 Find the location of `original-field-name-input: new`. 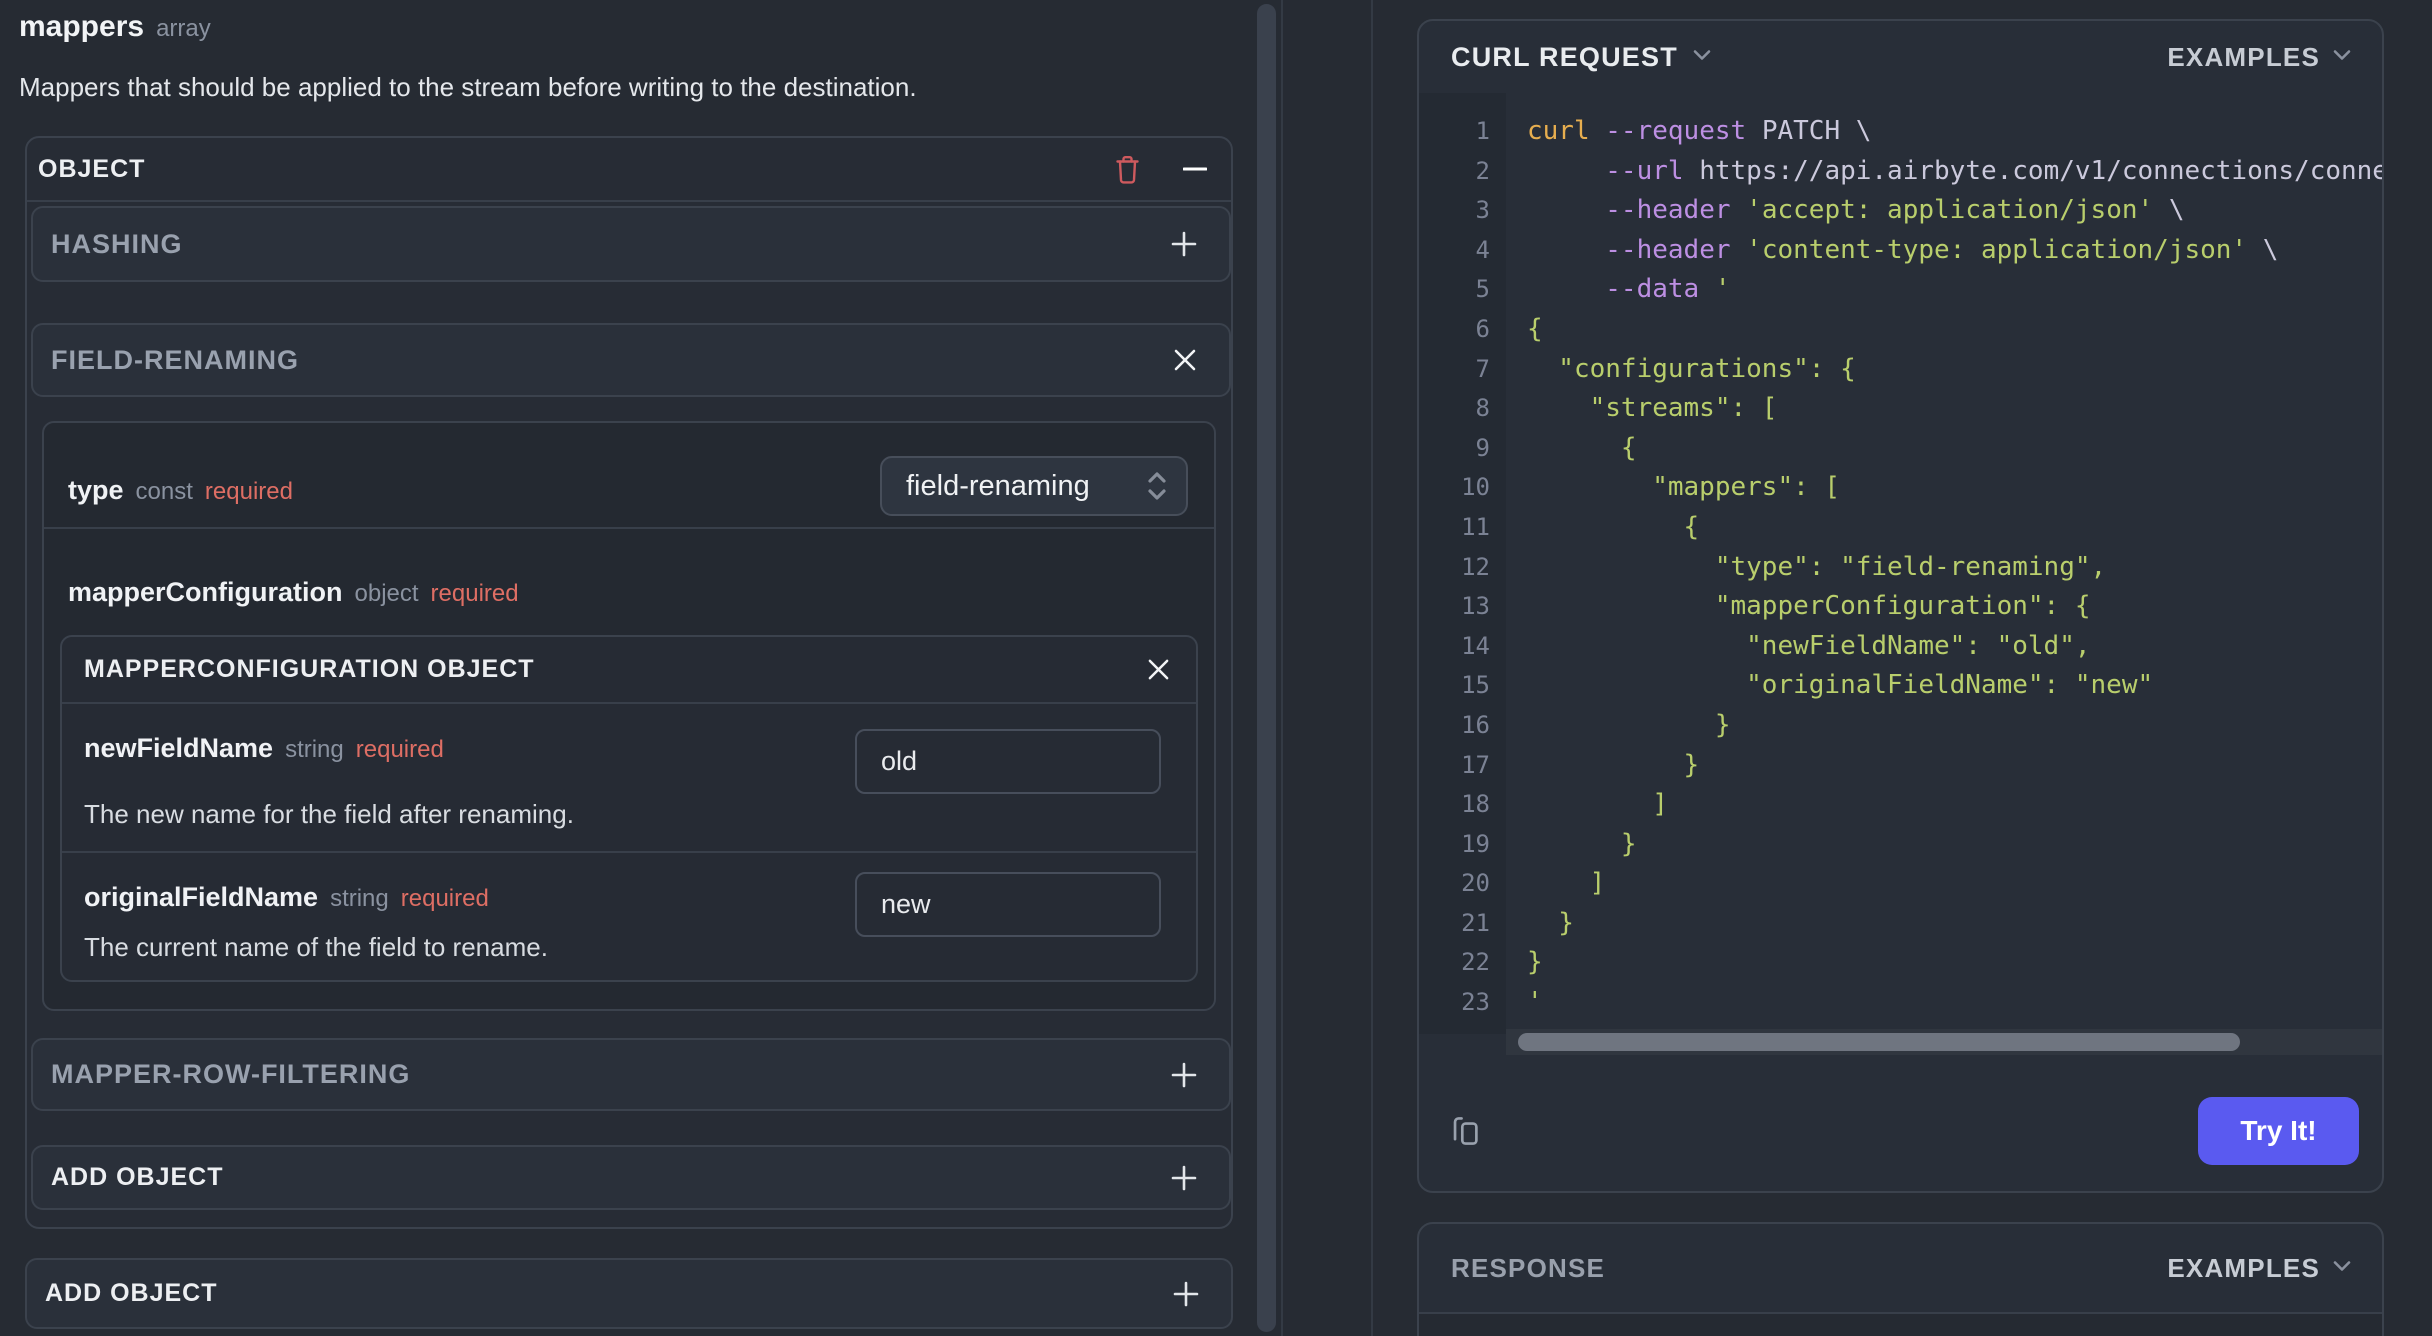

original-field-name-input: new is located at coordinates (1008, 904).